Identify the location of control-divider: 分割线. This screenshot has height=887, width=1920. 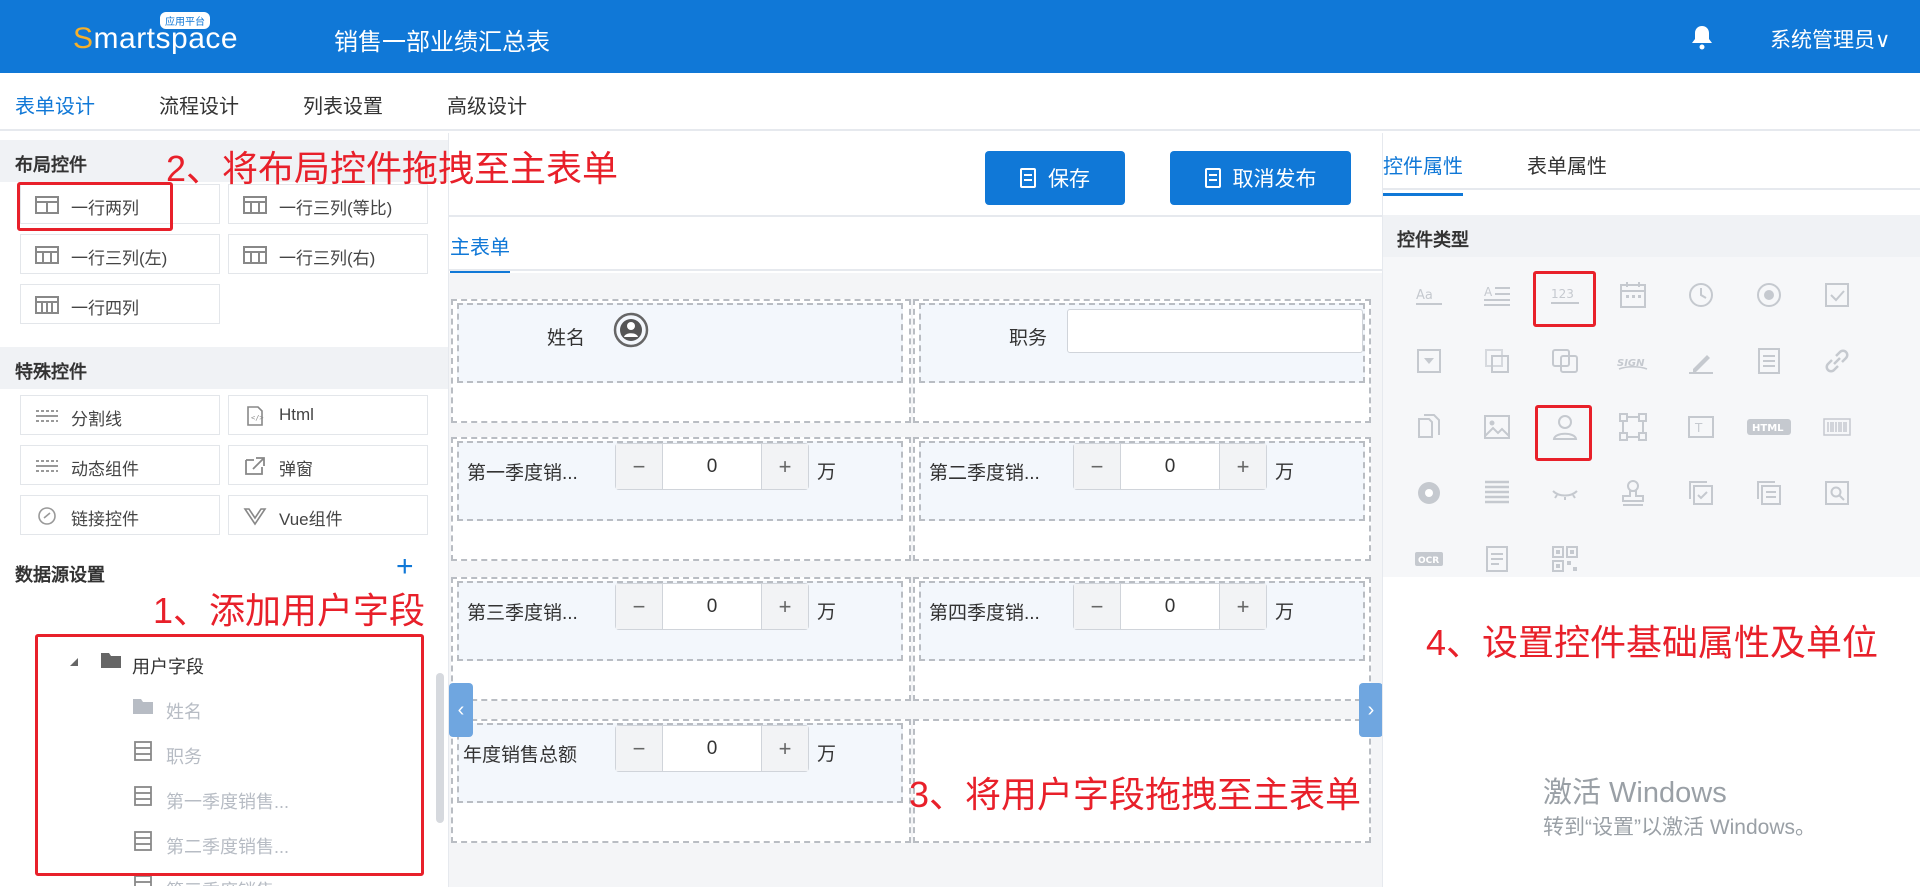
(120, 415).